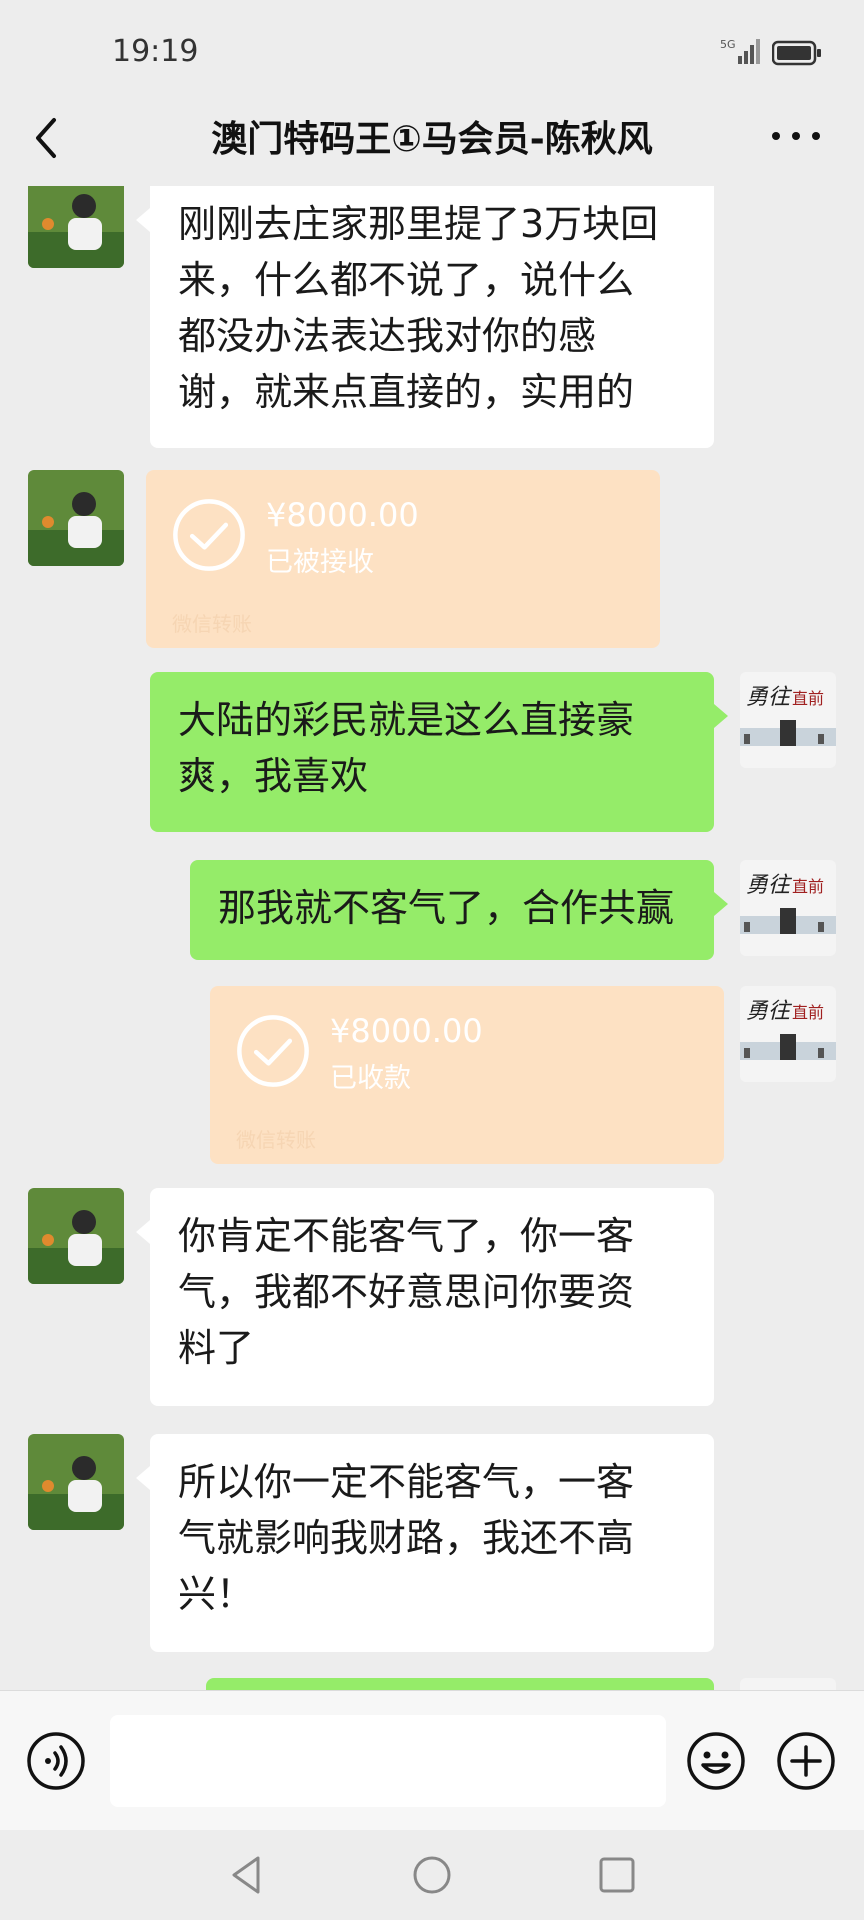 The image size is (864, 1920). I want to click on battery-icon, so click(796, 53).